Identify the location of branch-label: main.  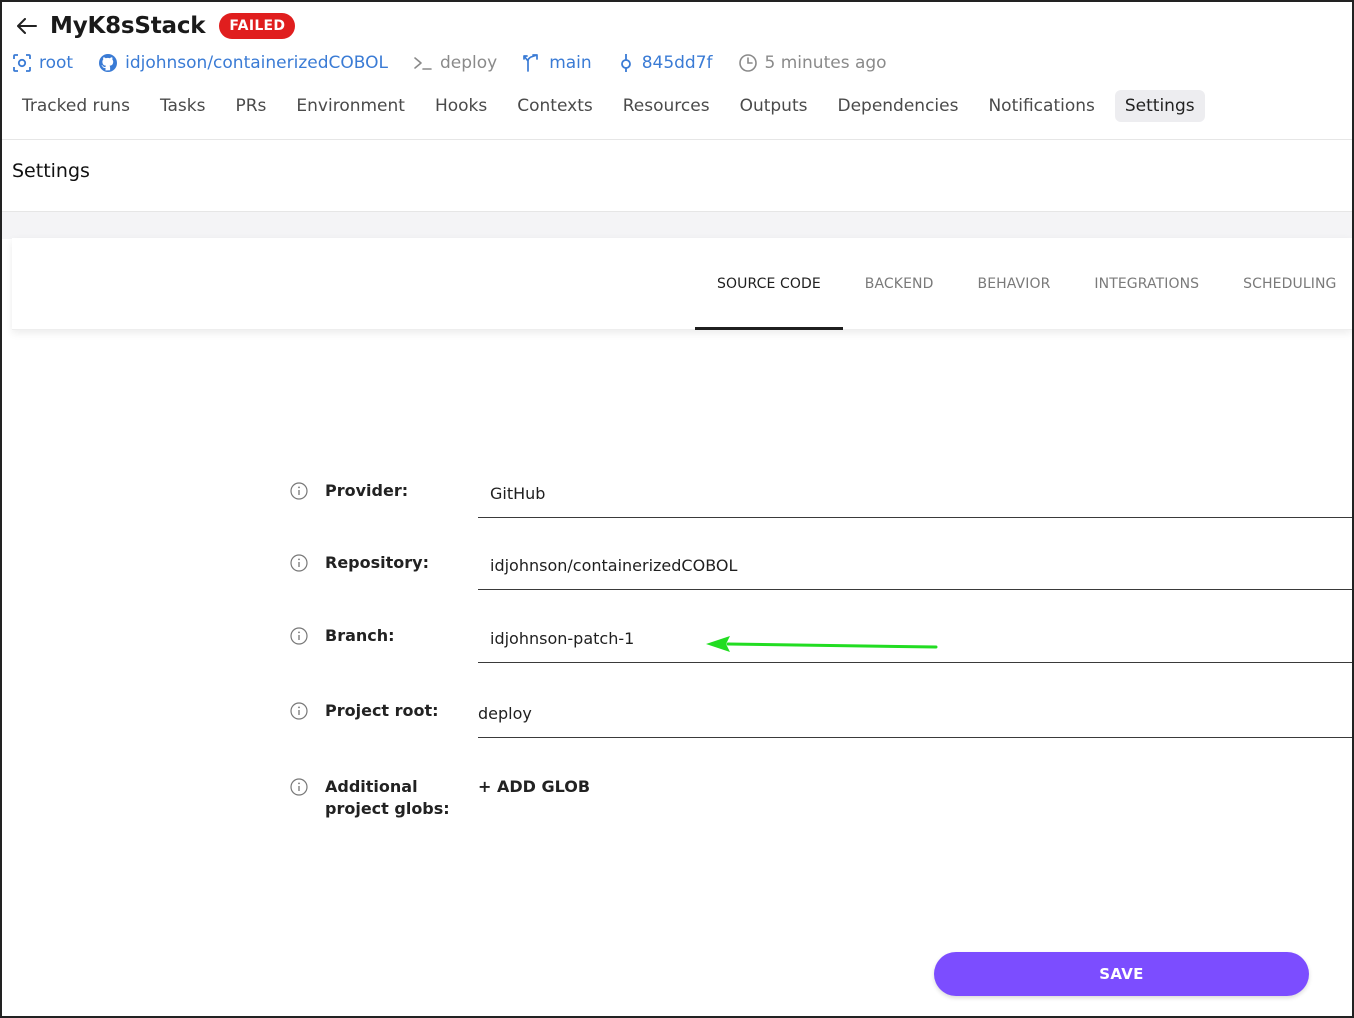
(570, 63).